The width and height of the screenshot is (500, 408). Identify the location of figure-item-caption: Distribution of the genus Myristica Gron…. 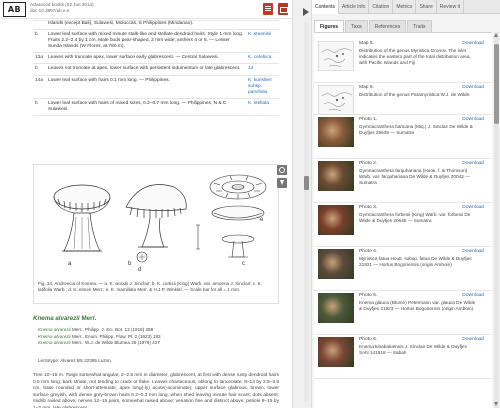
(415, 56).